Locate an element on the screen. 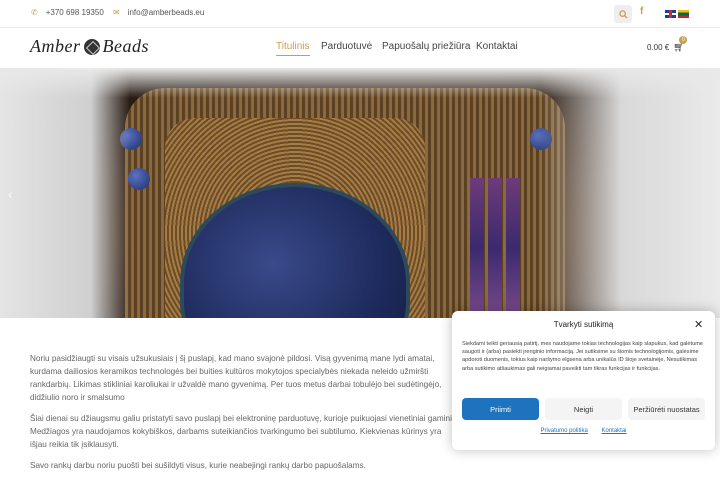 This screenshot has height=480, width=720. nav-item-contacts: Kontaktai is located at coordinates (497, 46).